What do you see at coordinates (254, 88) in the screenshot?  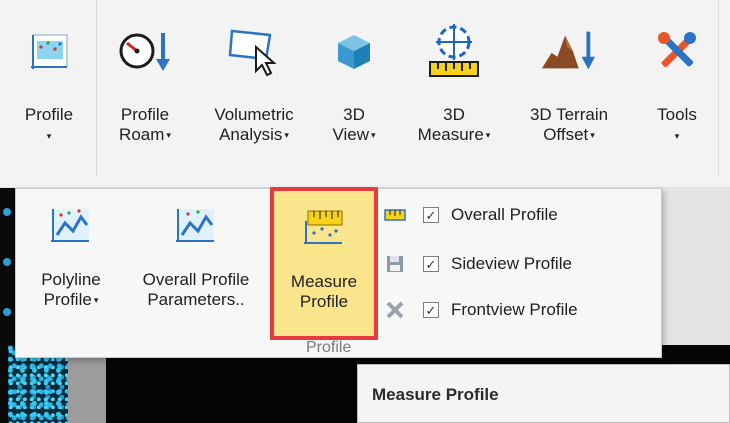 I see `volumetric-analysis-button: Volumetric Analysis ▾` at bounding box center [254, 88].